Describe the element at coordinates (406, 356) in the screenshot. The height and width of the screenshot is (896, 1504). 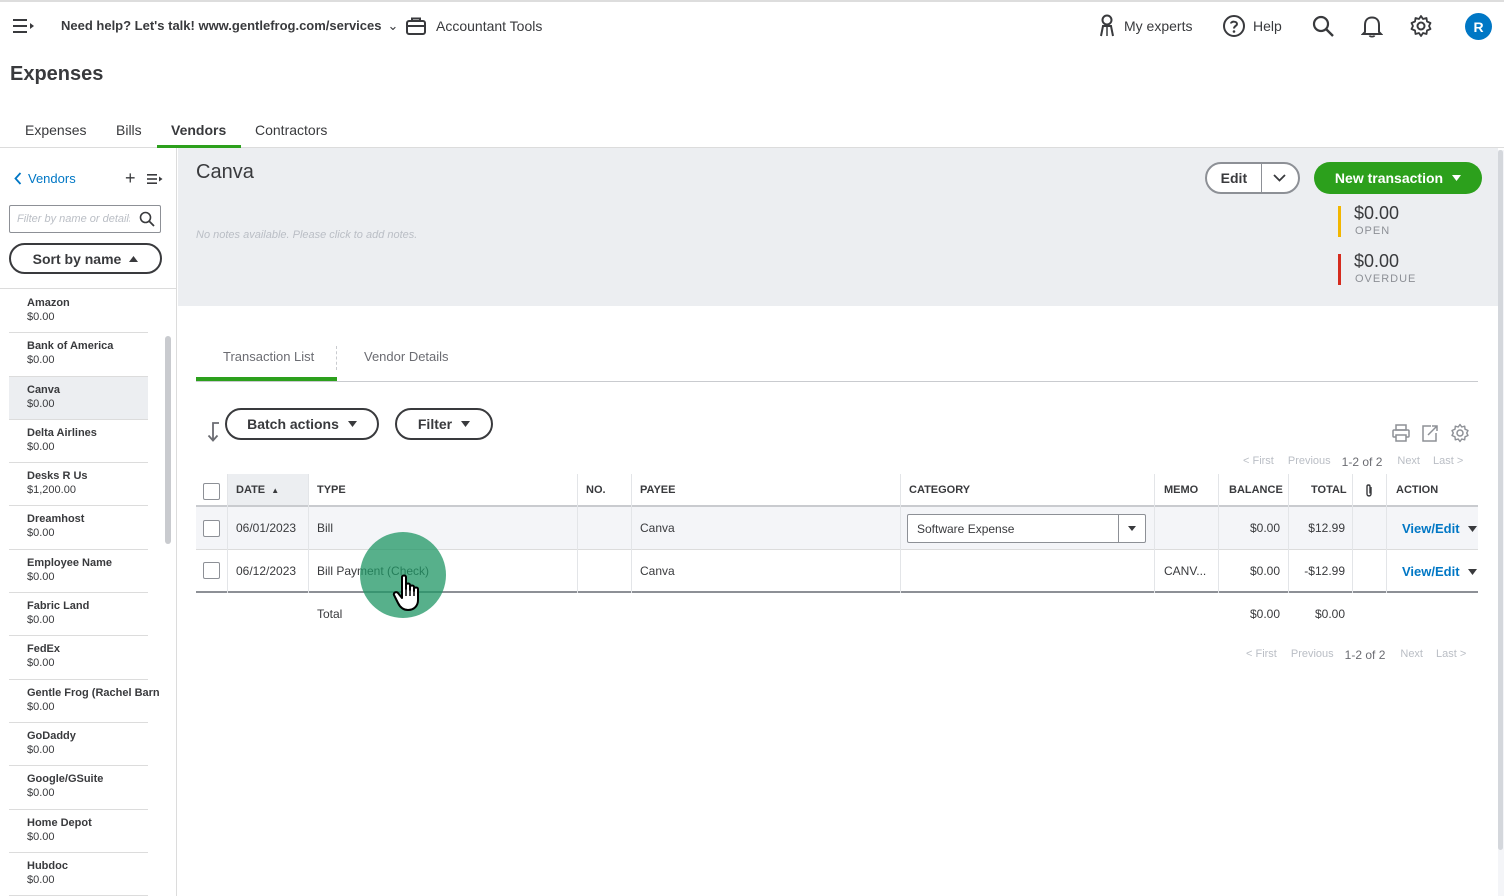
I see `tab-vendor-details: Vendor Details` at that location.